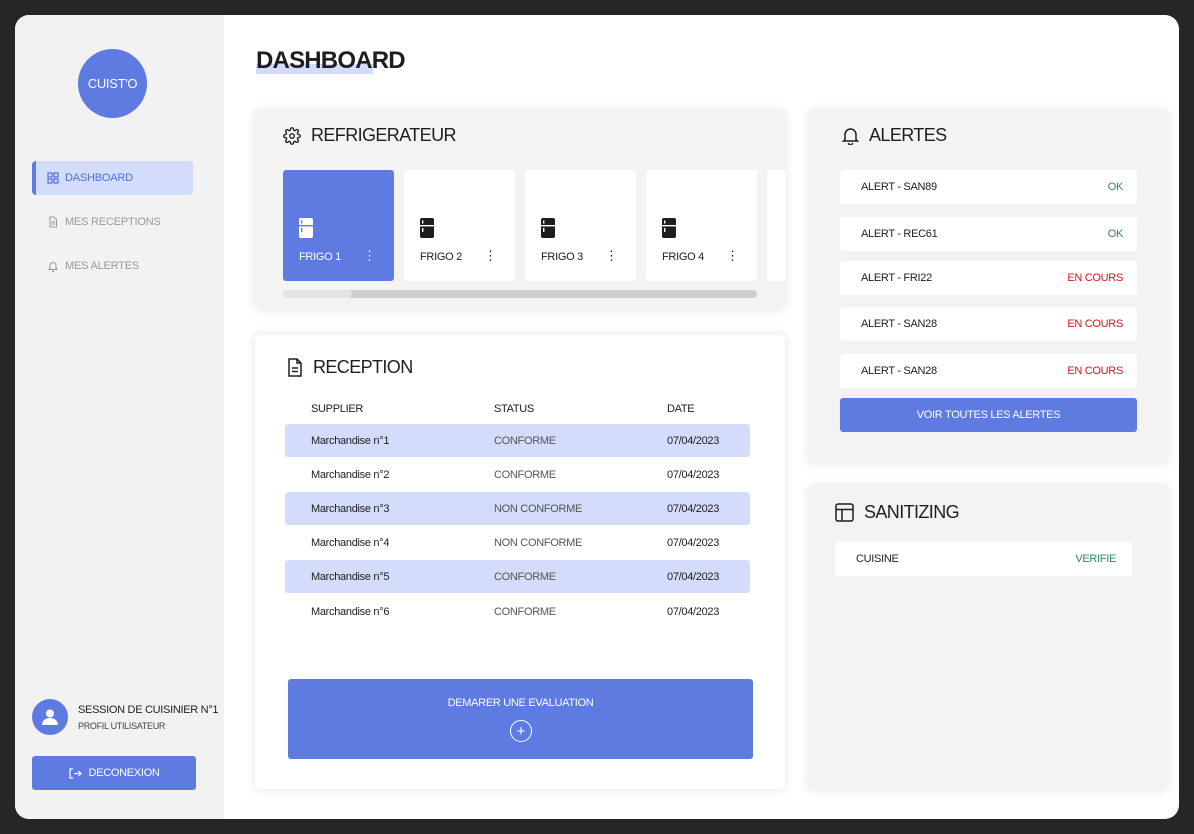 Image resolution: width=1194 pixels, height=834 pixels. Describe the element at coordinates (350, 508) in the screenshot. I see `cell-supplier: Marchandise n°3` at that location.